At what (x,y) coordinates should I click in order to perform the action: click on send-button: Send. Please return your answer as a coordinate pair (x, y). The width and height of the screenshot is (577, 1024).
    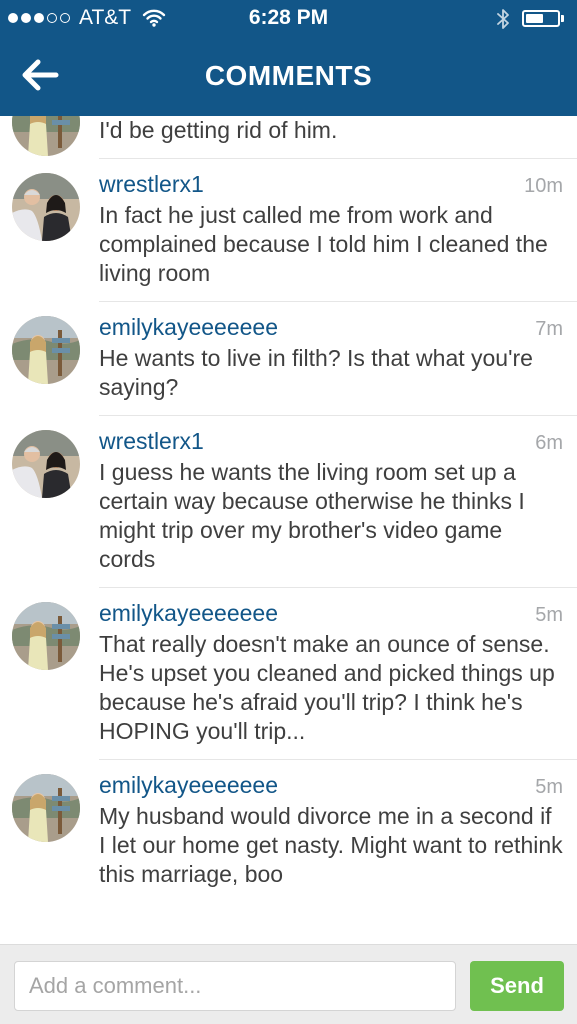
    Looking at the image, I should click on (517, 986).